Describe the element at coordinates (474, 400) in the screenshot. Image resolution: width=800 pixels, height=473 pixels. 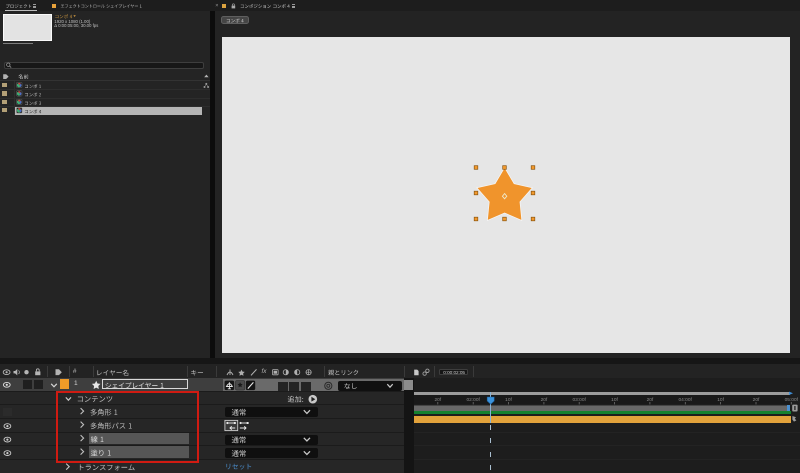
I see `svg-text: 02:00f` at that location.